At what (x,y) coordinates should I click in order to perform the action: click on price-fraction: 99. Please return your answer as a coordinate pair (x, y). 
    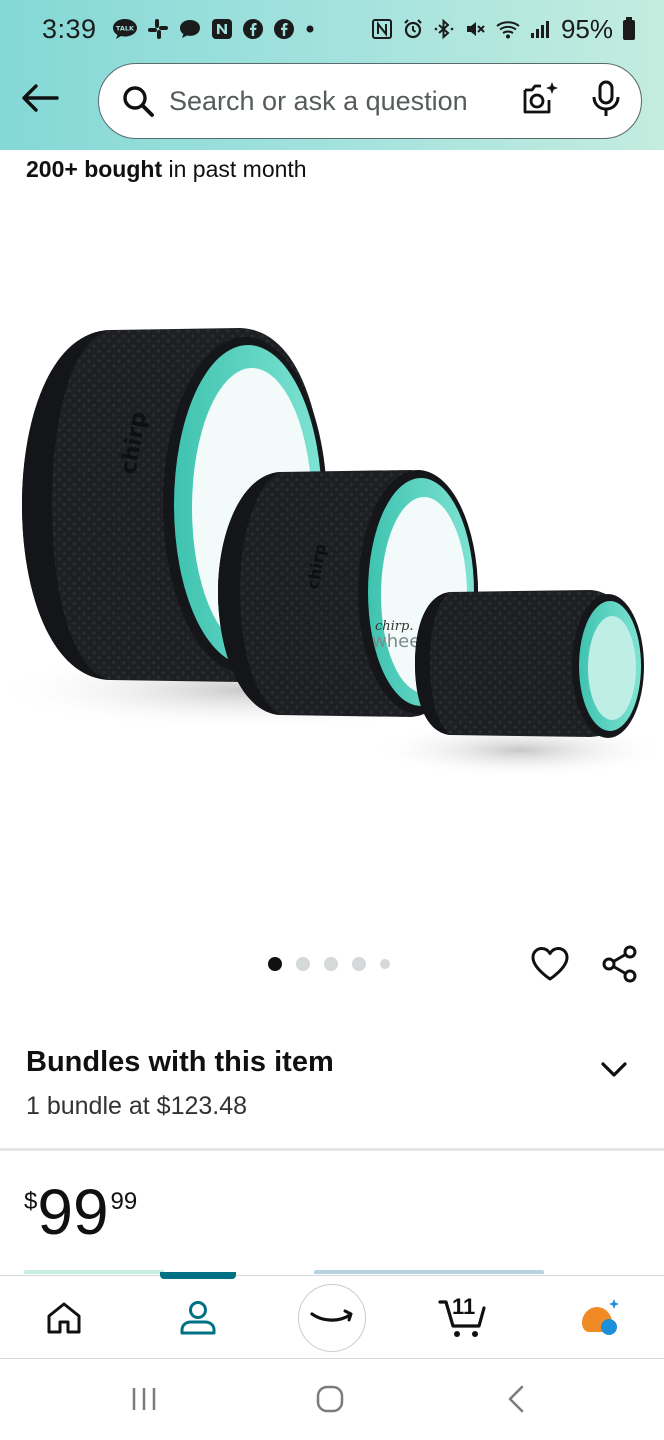
    Looking at the image, I should click on (124, 1201).